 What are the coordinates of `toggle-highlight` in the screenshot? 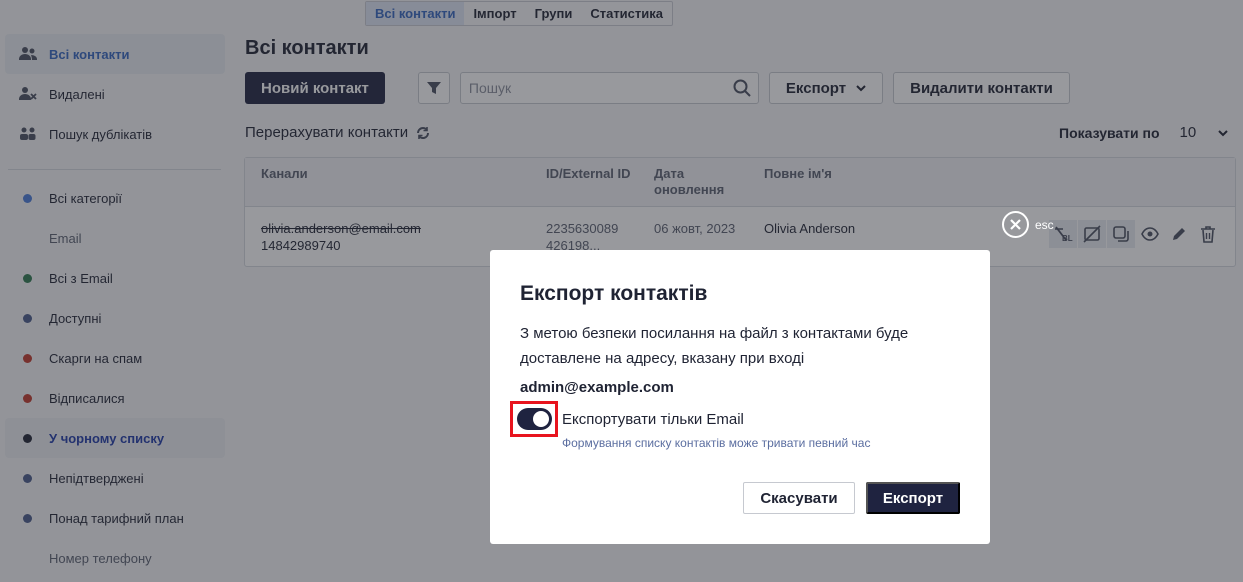 It's located at (534, 419).